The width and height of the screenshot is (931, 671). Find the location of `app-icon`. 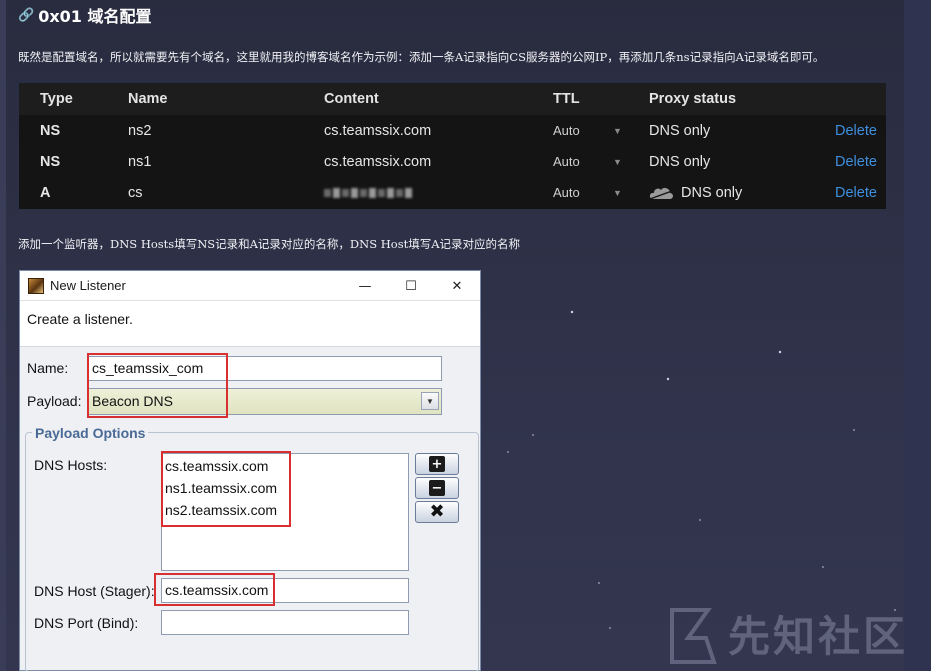

app-icon is located at coordinates (36, 286).